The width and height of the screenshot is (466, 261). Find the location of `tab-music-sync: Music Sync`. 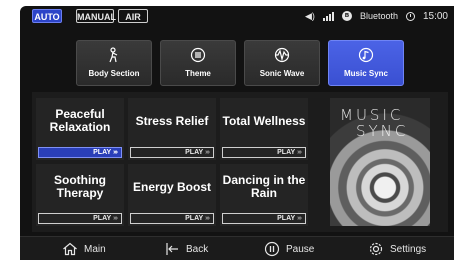

tab-music-sync: Music Sync is located at coordinates (366, 63).